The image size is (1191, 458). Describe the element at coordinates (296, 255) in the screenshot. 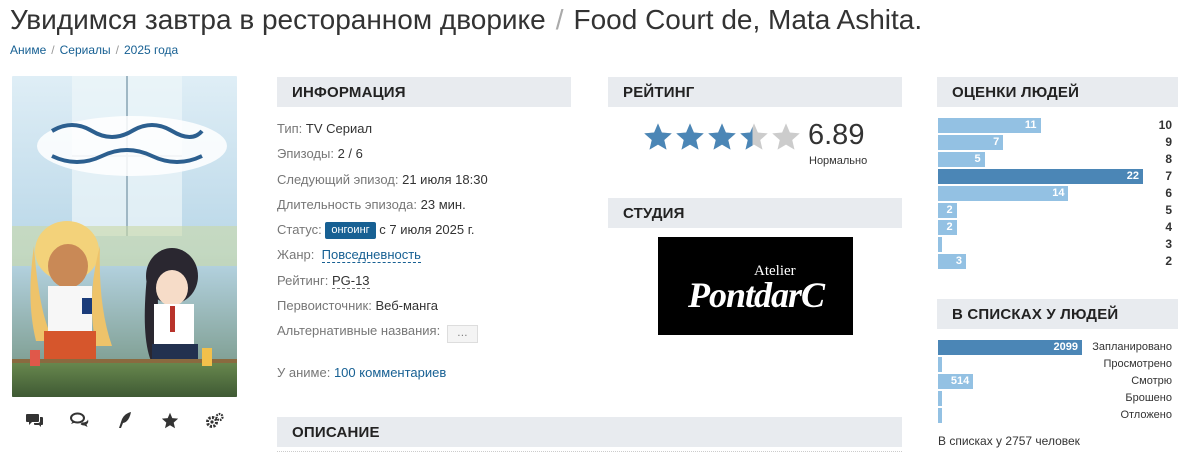

I see `info-genre-label: Жанр:` at that location.